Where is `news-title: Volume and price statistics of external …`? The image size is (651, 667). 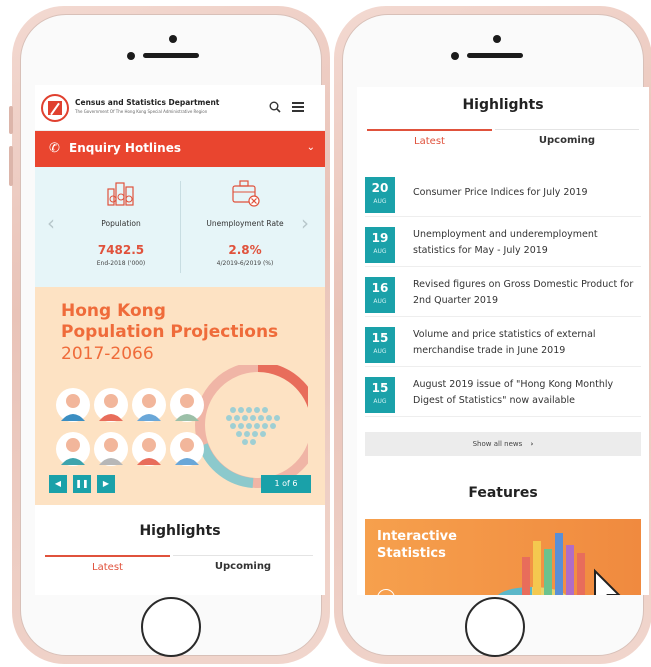 news-title: Volume and price statistics of external … is located at coordinates (526, 343).